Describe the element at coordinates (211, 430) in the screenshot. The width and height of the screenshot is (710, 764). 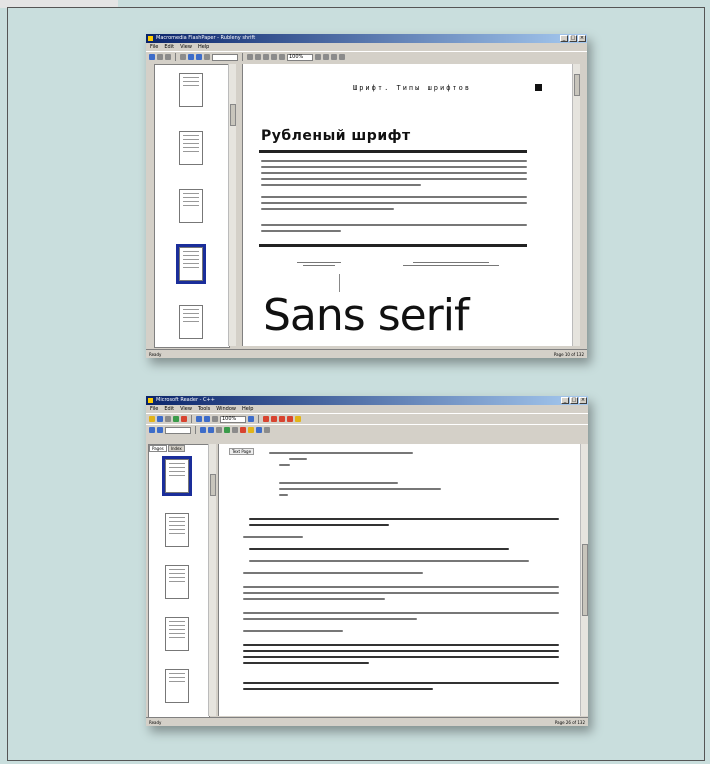
I see `rotate-right-icon` at that location.